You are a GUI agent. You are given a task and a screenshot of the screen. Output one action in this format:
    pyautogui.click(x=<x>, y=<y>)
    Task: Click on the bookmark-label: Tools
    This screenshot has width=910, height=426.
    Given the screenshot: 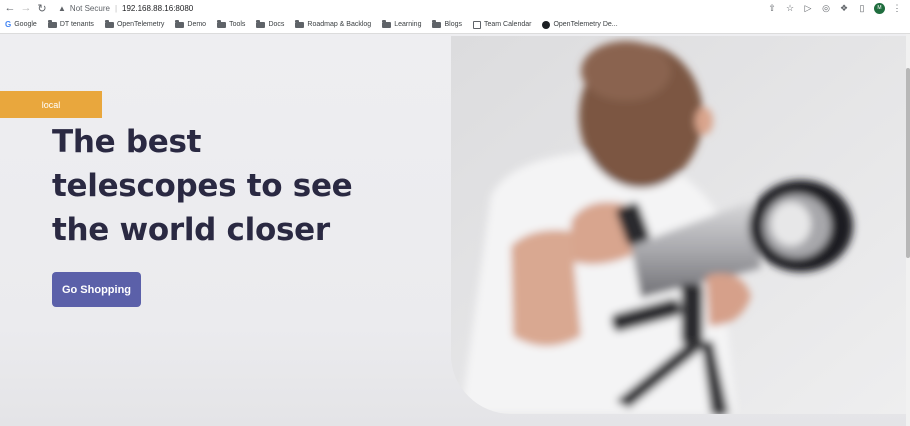 What is the action you would take?
    pyautogui.click(x=237, y=24)
    